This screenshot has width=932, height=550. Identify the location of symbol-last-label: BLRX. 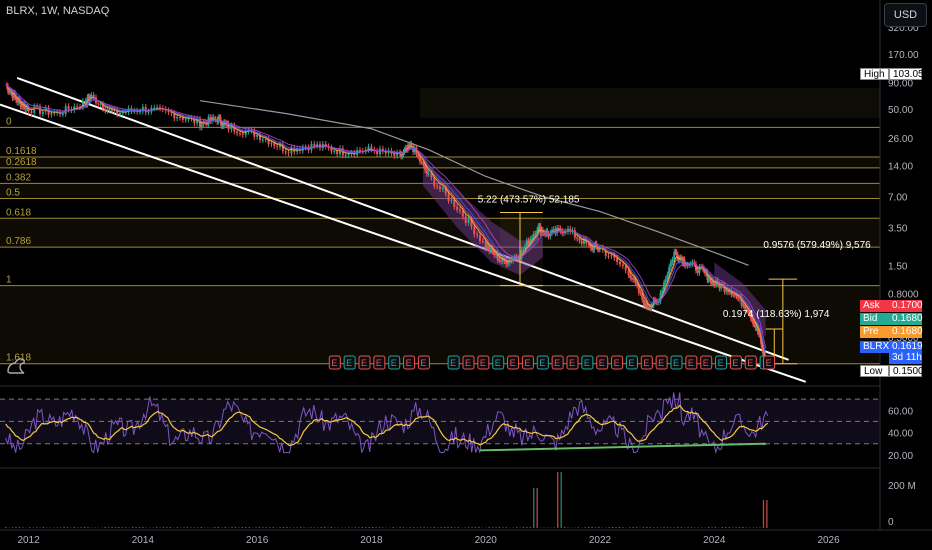
(874, 347).